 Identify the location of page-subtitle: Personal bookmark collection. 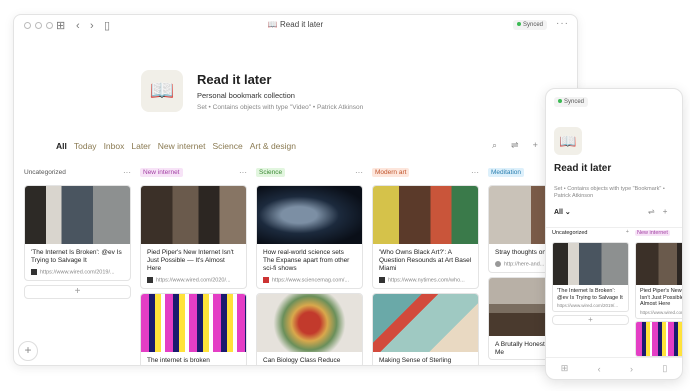
(246, 95).